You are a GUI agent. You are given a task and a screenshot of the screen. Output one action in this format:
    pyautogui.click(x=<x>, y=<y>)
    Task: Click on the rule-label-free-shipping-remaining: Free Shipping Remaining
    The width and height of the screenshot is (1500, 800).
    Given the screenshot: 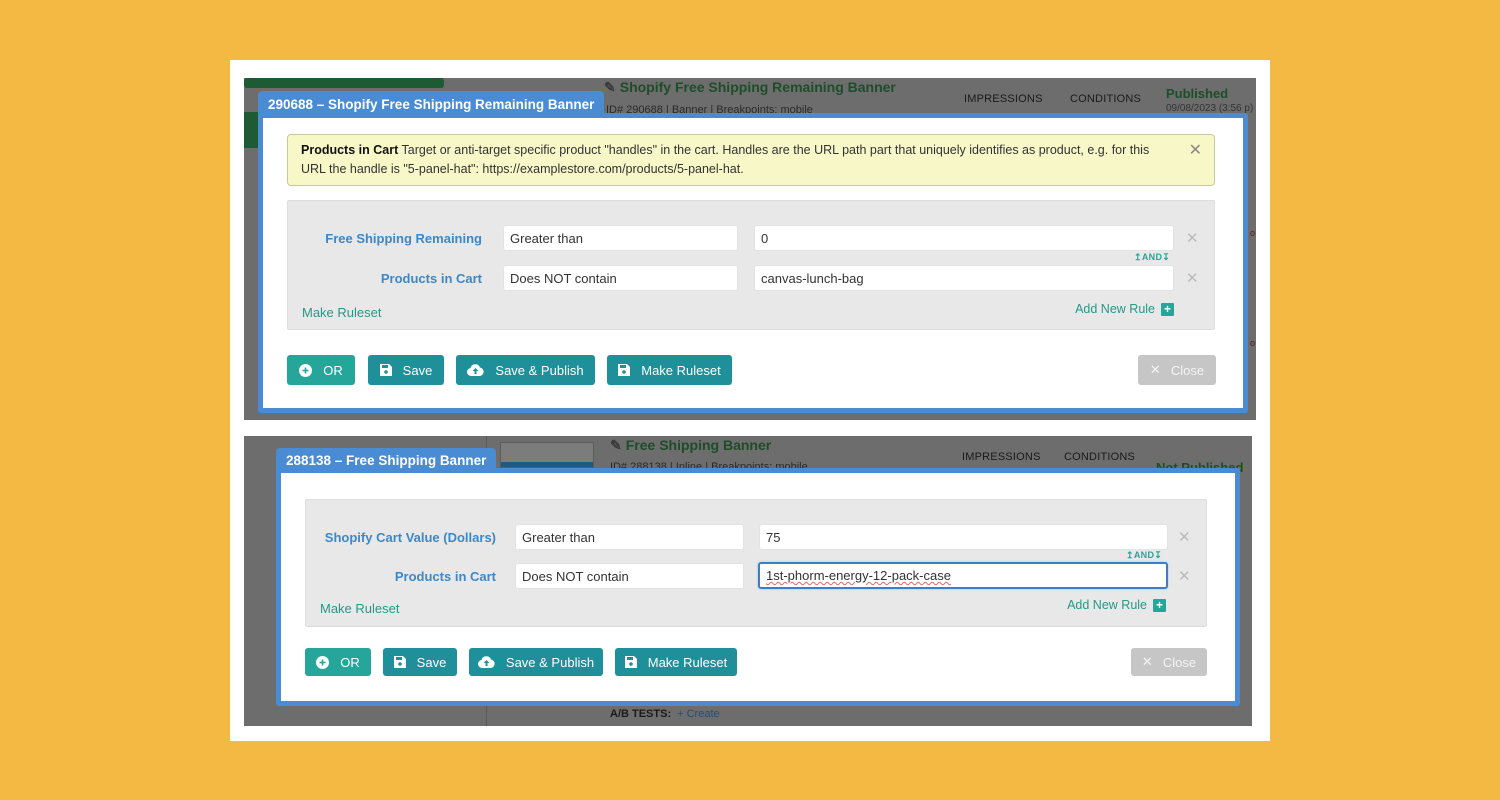 What is the action you would take?
    pyautogui.click(x=403, y=238)
    